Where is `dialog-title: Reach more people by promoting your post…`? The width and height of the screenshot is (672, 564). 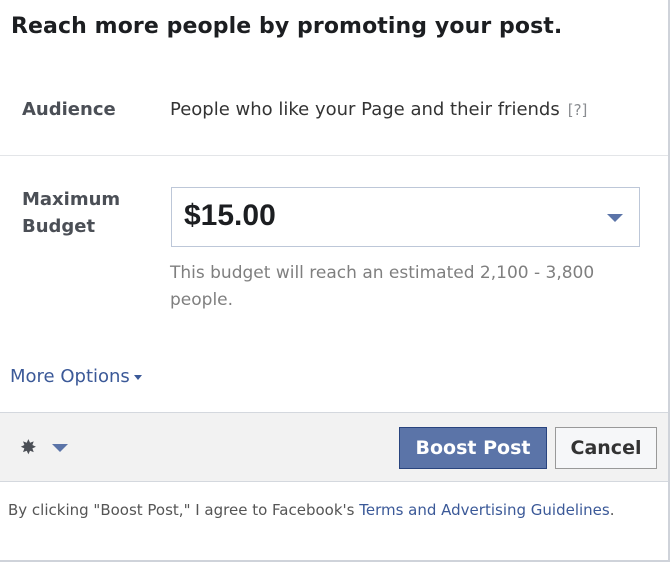 dialog-title: Reach more people by promoting your post… is located at coordinates (287, 26).